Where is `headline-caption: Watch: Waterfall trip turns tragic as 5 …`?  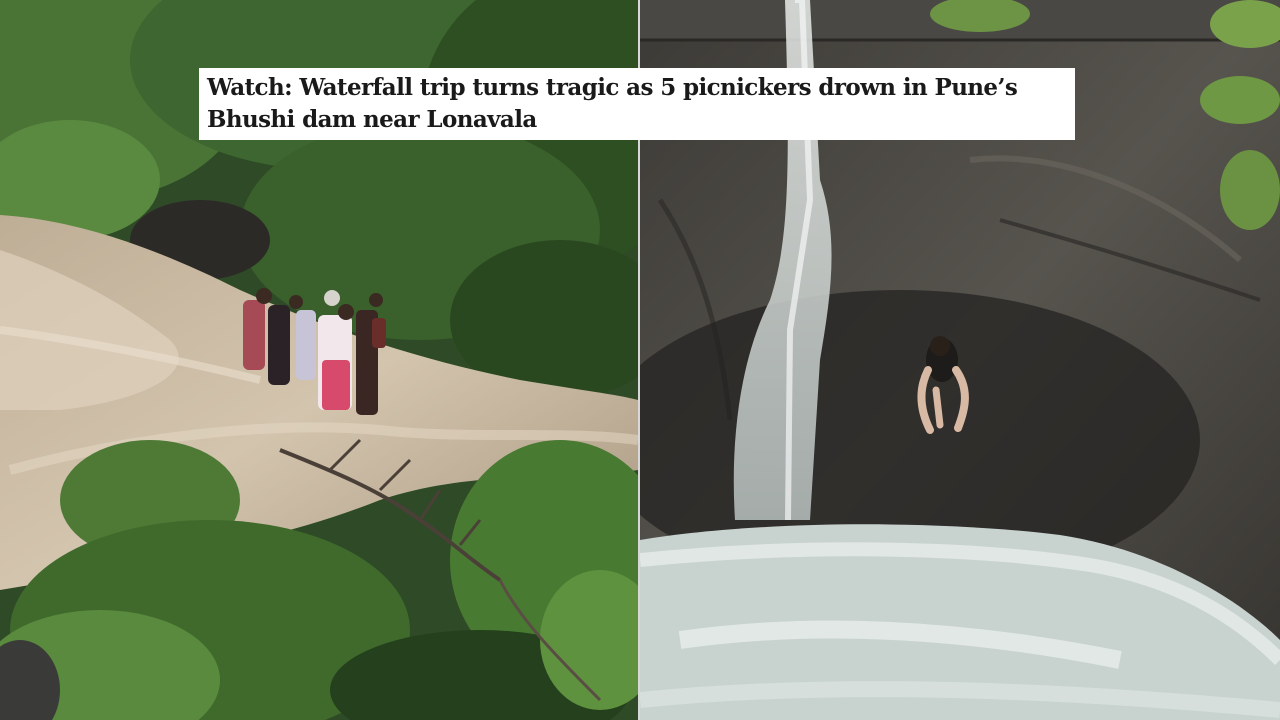
headline-caption: Watch: Waterfall trip turns tragic as 5 … is located at coordinates (637, 104).